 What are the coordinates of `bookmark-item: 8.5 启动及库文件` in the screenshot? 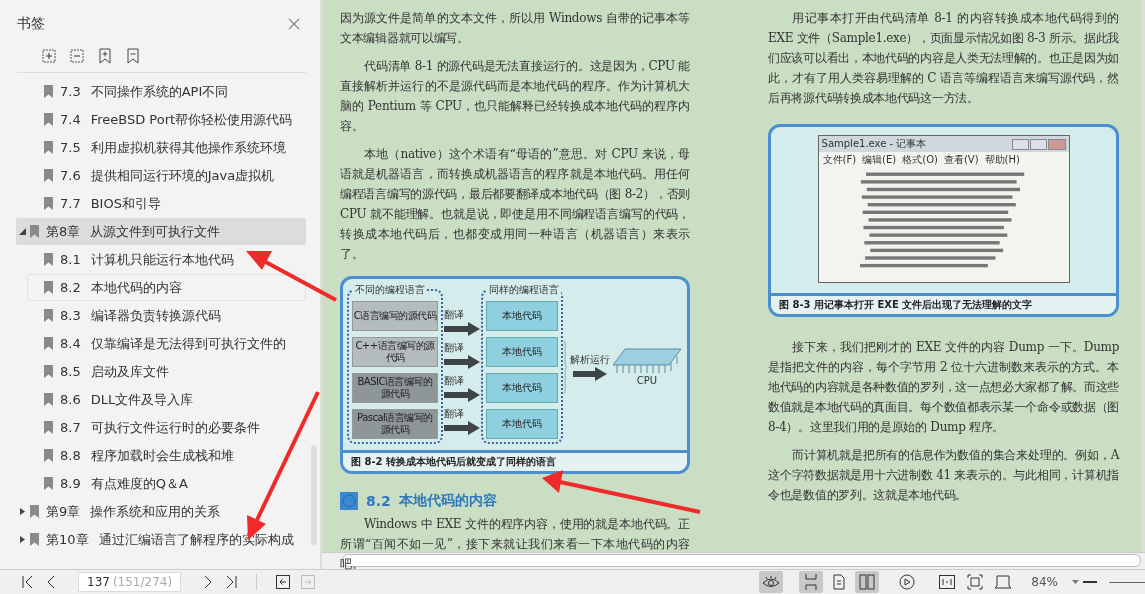 It's located at (166, 371).